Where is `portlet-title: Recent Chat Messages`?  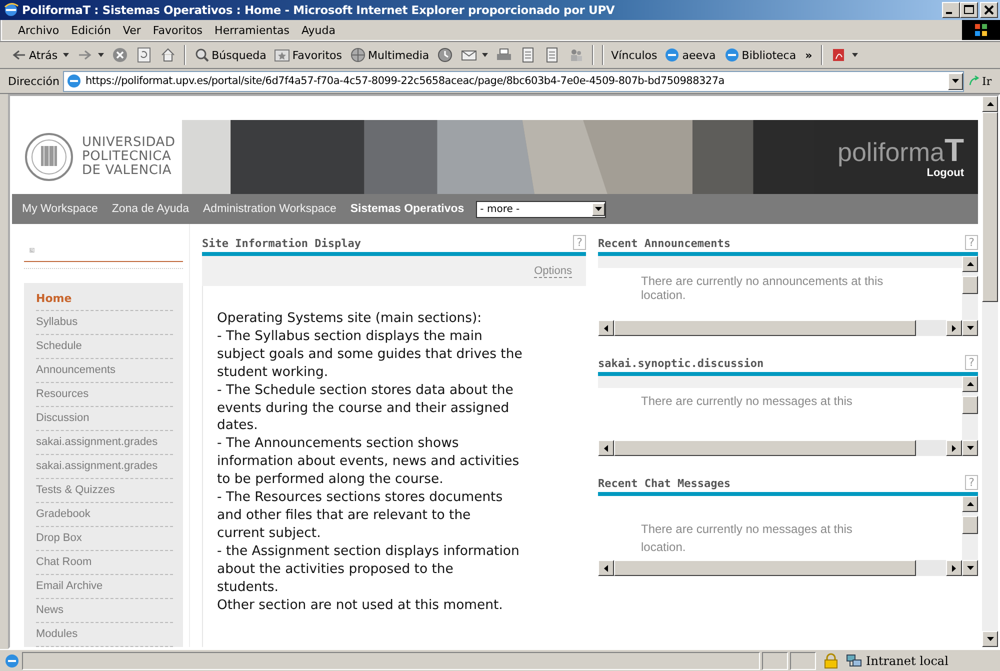 portlet-title: Recent Chat Messages is located at coordinates (664, 483).